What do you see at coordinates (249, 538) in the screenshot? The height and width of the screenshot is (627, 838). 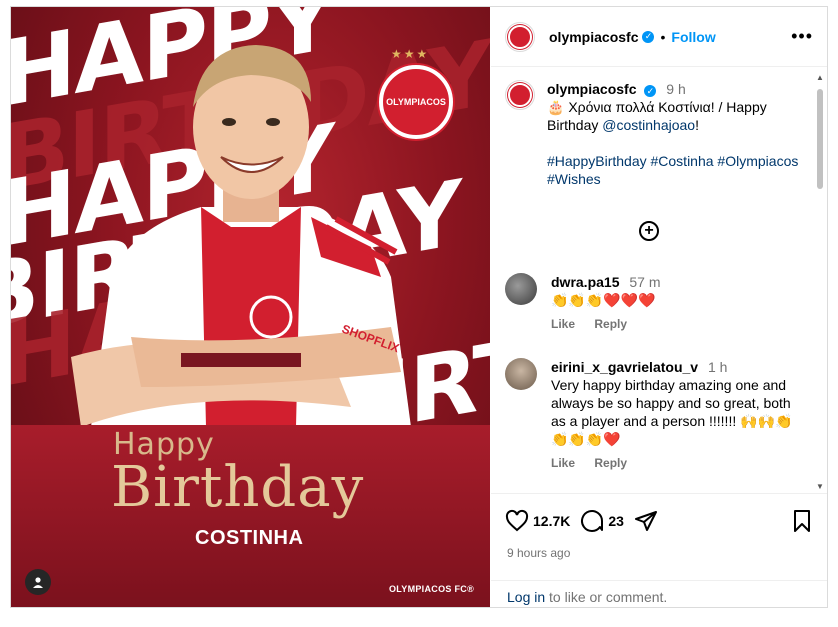 I see `player-name: COSTINHA` at bounding box center [249, 538].